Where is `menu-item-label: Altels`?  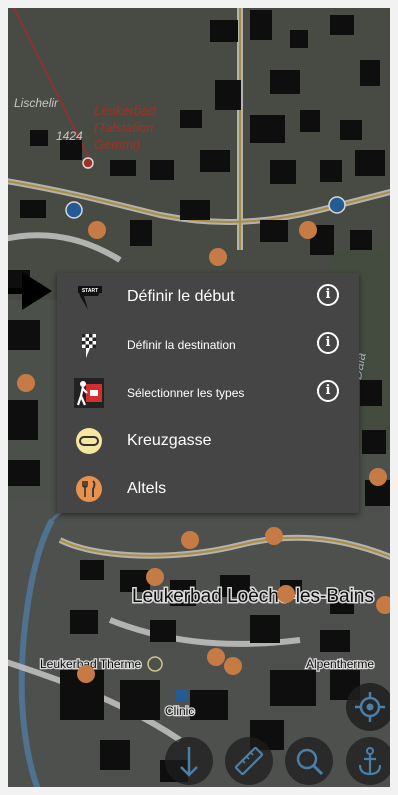
menu-item-label: Altels is located at coordinates (147, 488).